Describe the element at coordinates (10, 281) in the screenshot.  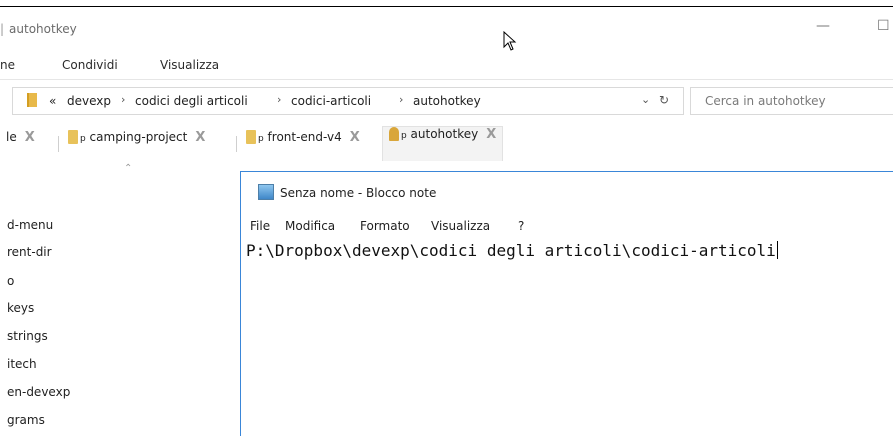
I see `sidebar-item: o` at that location.